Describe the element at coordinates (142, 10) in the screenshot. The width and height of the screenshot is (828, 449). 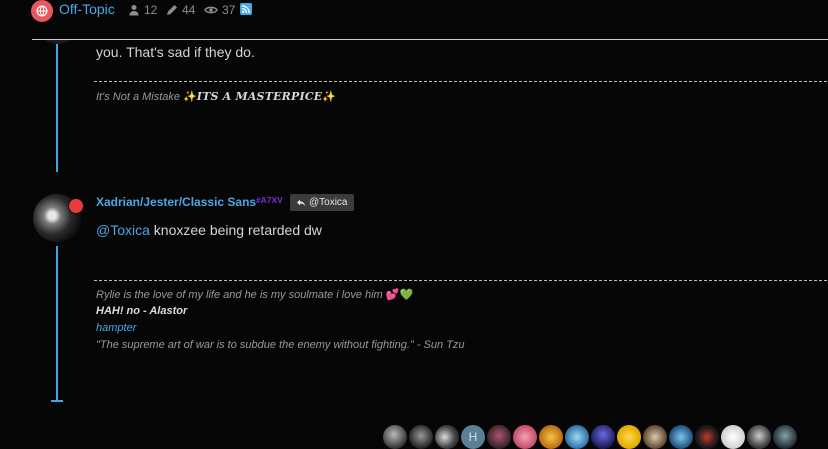
I see `posters-stat: 12` at that location.